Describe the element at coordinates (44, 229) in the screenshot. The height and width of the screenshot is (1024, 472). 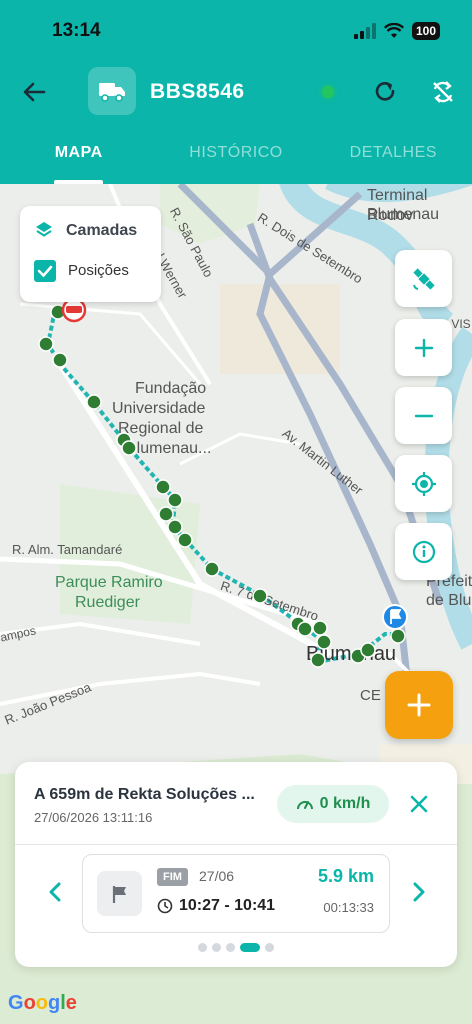
I see `layers-icon` at that location.